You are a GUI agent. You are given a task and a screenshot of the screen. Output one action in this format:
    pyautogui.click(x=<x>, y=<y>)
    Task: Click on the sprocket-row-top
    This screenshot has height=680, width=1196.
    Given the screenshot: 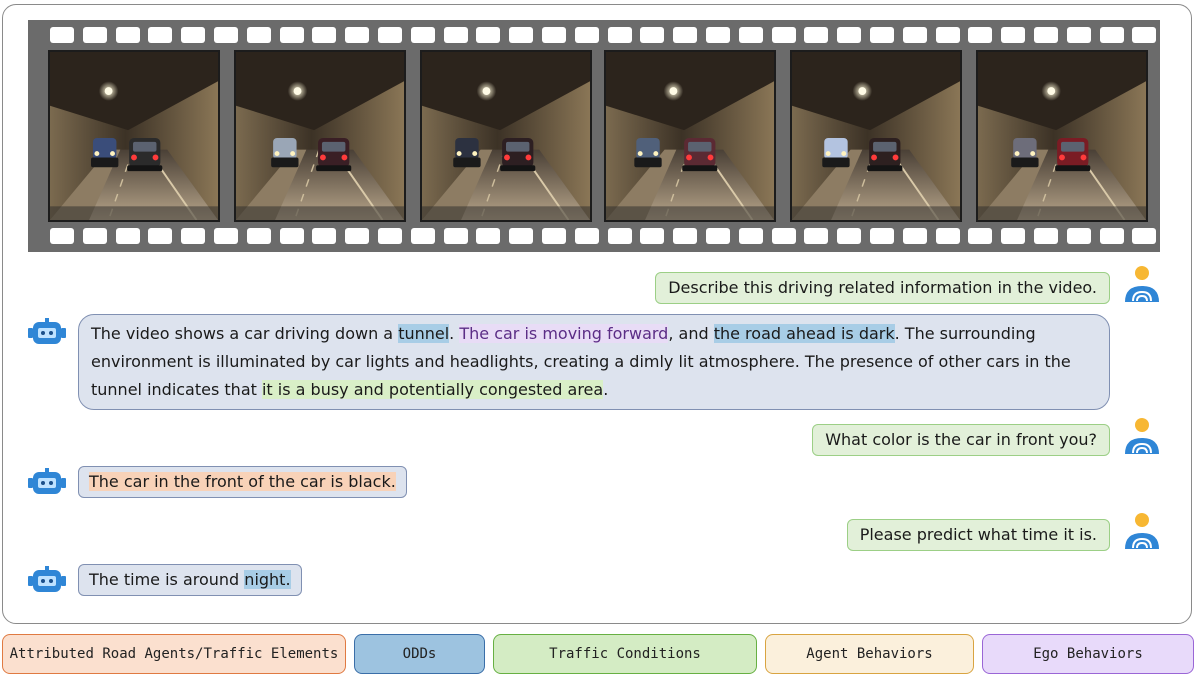 What is the action you would take?
    pyautogui.click(x=594, y=35)
    